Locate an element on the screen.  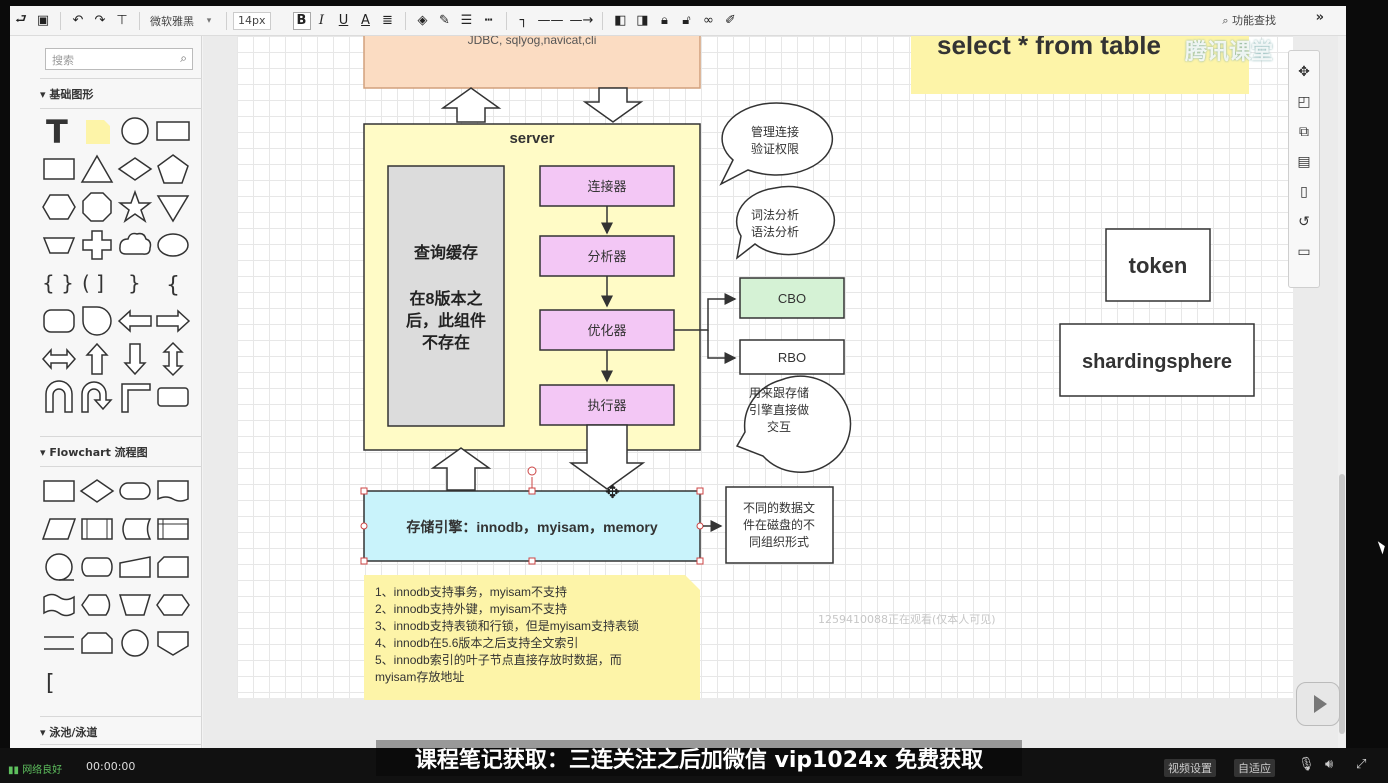
off-page-shape-icon is located at coordinates (173, 643).